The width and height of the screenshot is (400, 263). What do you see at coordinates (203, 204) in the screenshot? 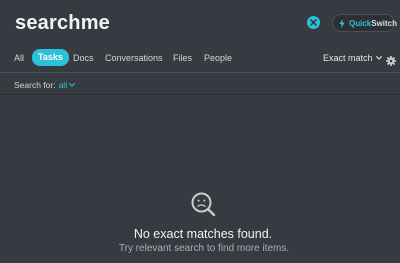
I see `sad-search-icon` at bounding box center [203, 204].